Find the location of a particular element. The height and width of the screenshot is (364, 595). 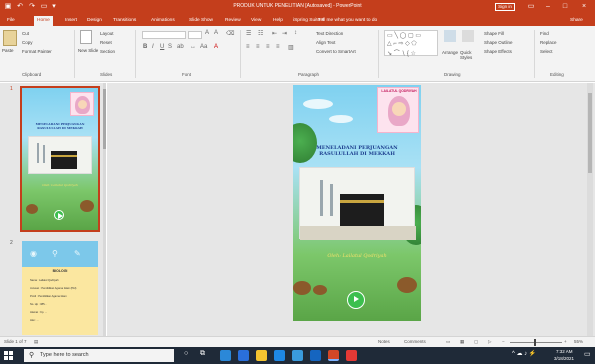

increase-indent-icon: ⇥ is located at coordinates (284, 33).